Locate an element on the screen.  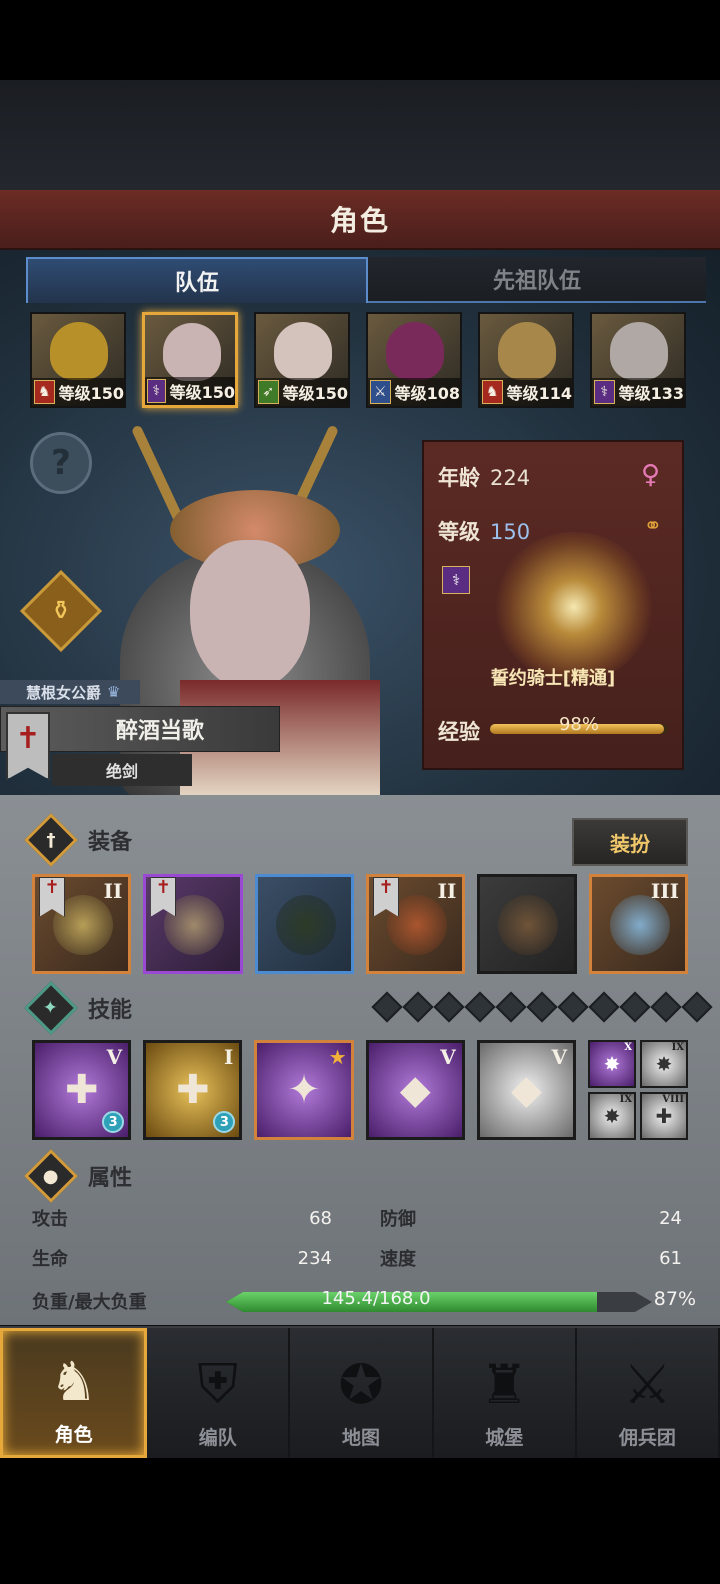
age-value: 224 is located at coordinates (510, 478).